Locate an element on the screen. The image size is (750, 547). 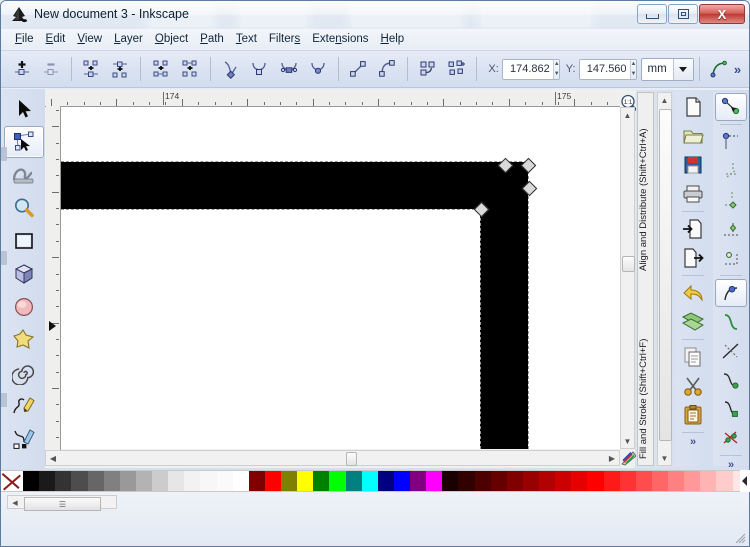
spinner-up-icon: ▲ is located at coordinates (633, 65).